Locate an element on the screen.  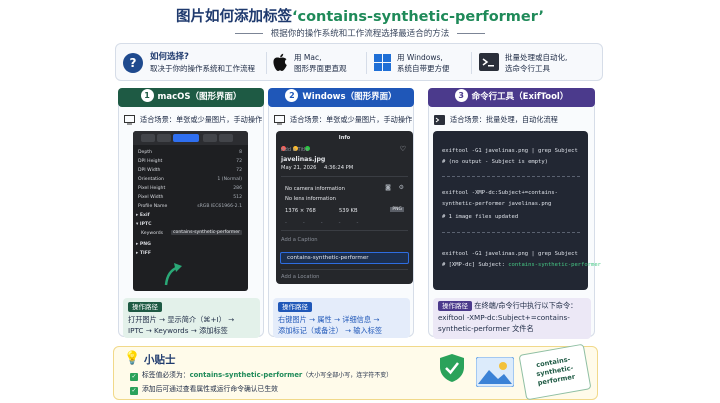
keyword-field: contains-synthetic-performer is located at coordinates (344, 258).